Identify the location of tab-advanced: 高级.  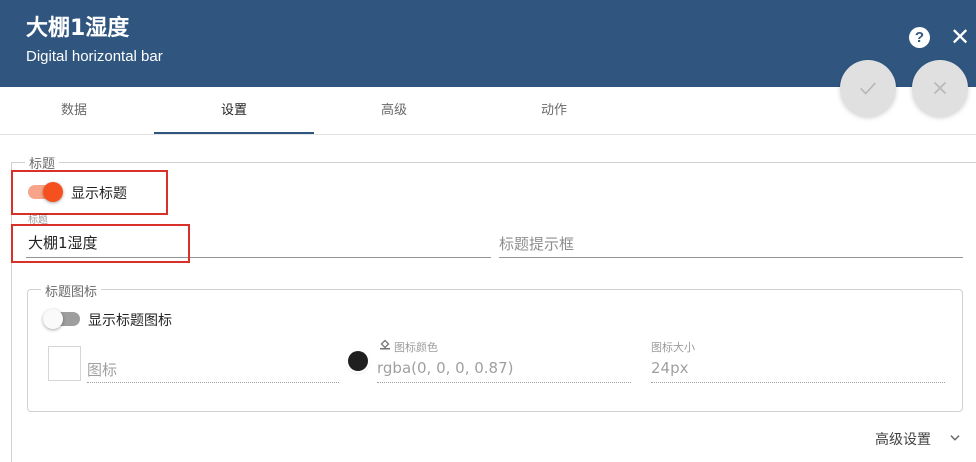
(394, 111).